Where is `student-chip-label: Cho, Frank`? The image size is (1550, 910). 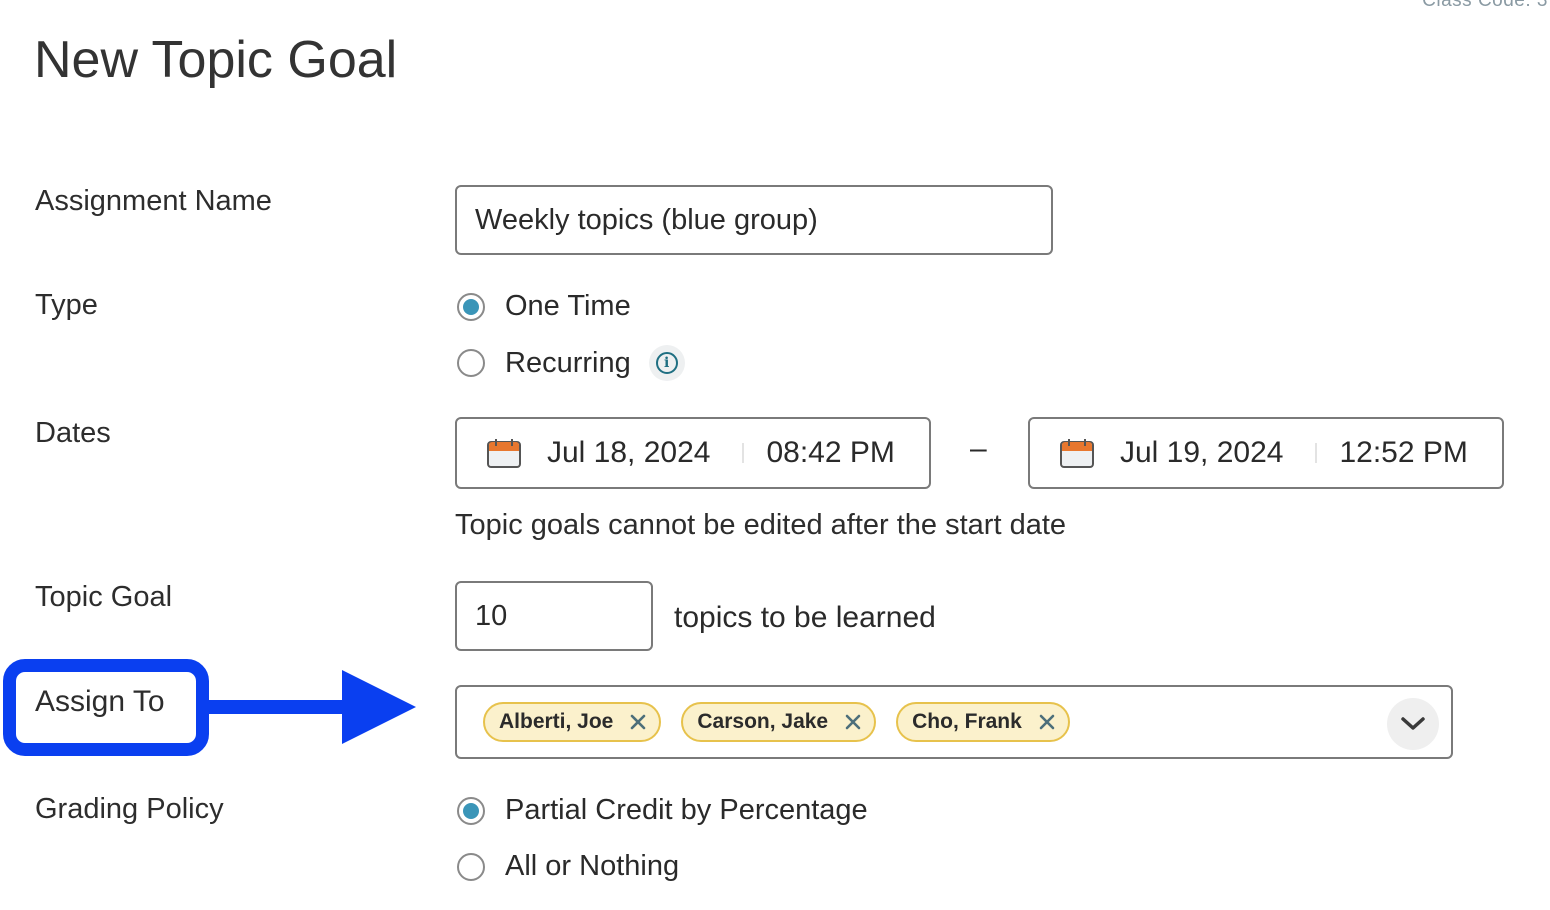 student-chip-label: Cho, Frank is located at coordinates (967, 721).